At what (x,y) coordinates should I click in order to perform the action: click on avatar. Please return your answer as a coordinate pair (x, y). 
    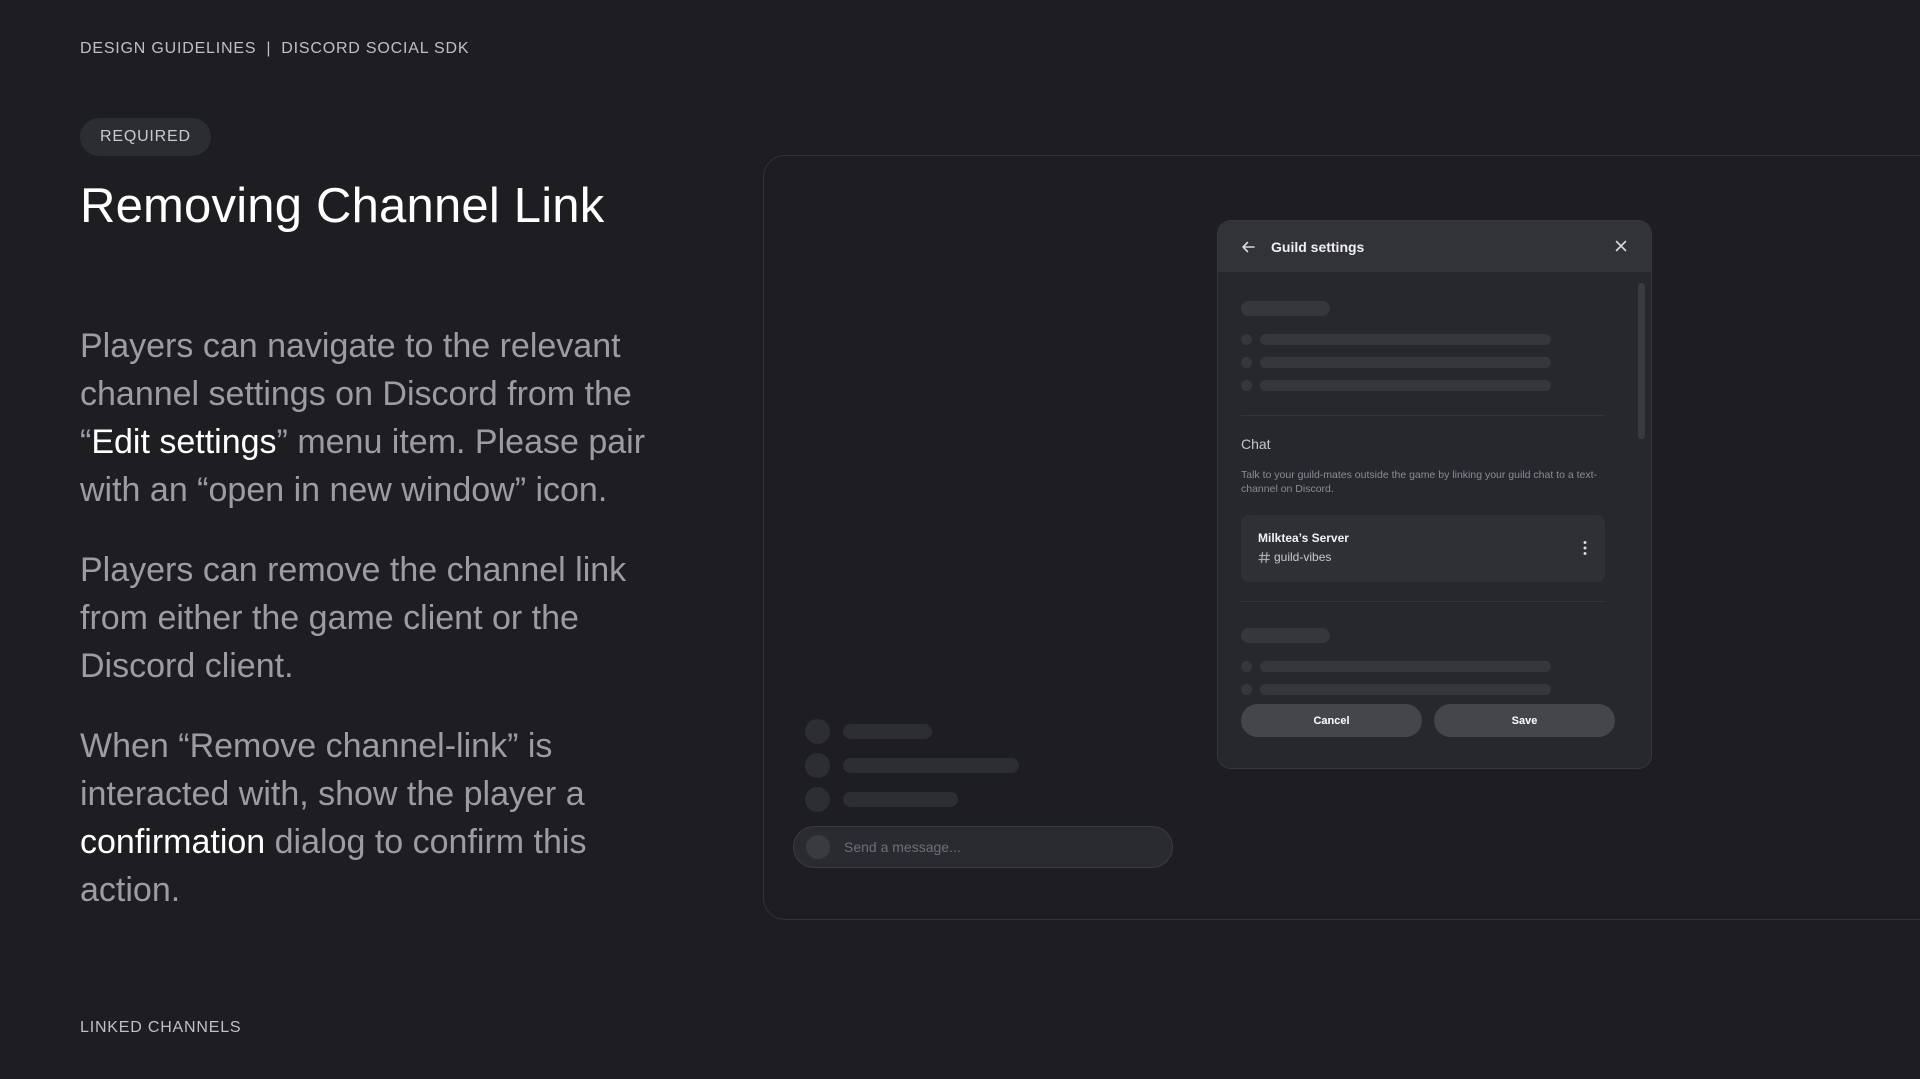
    Looking at the image, I should click on (818, 847).